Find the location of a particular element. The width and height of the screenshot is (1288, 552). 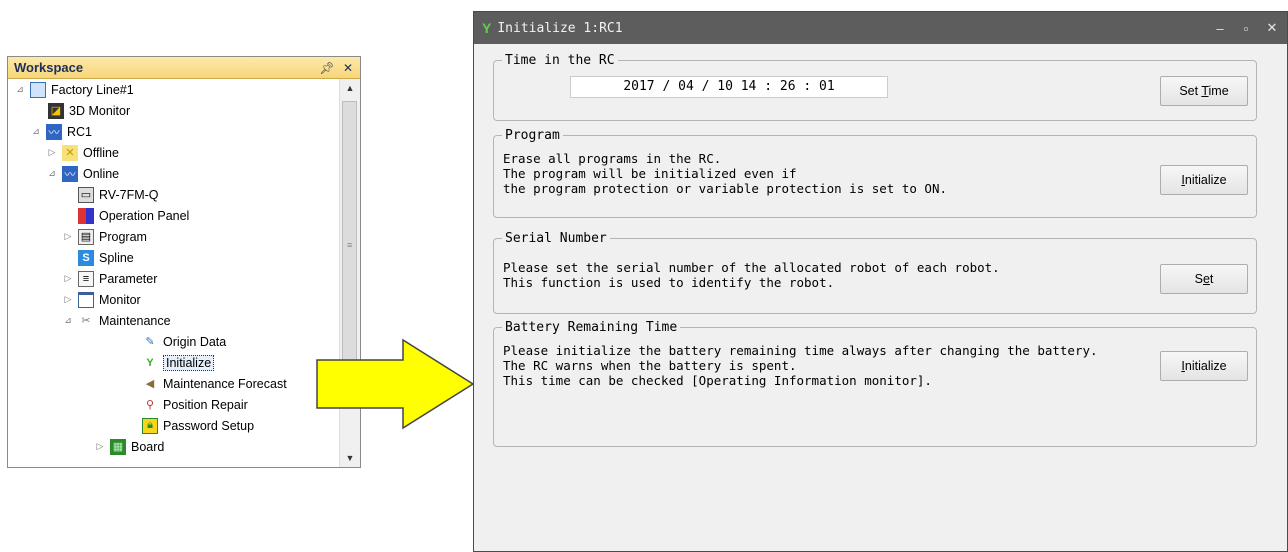

initialize-battery-button: Initialize is located at coordinates (1204, 366).